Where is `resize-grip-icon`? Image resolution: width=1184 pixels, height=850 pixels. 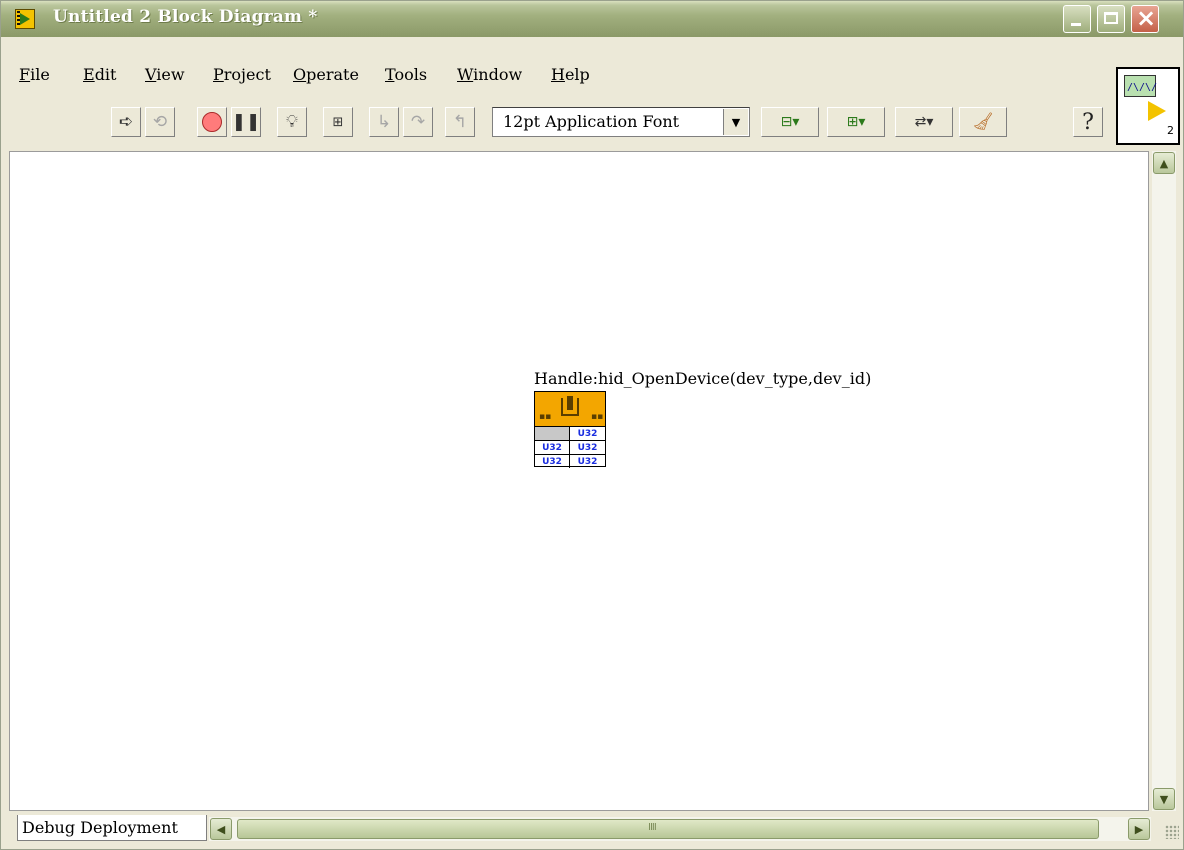 resize-grip-icon is located at coordinates (1172, 832).